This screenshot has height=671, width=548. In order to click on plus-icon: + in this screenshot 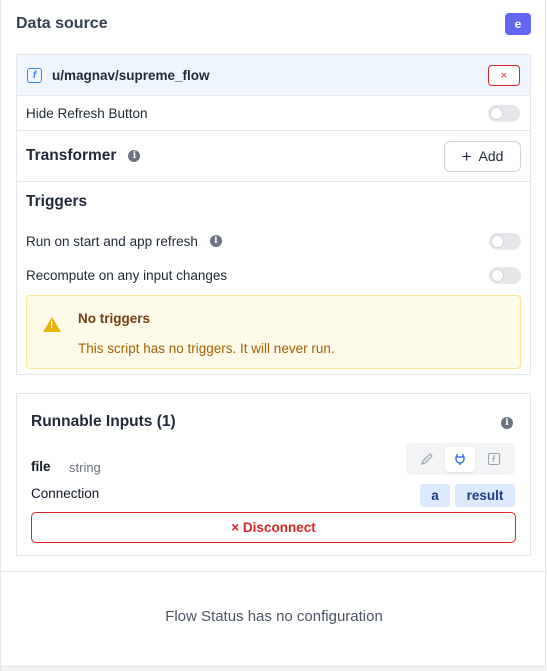, I will do `click(466, 156)`.